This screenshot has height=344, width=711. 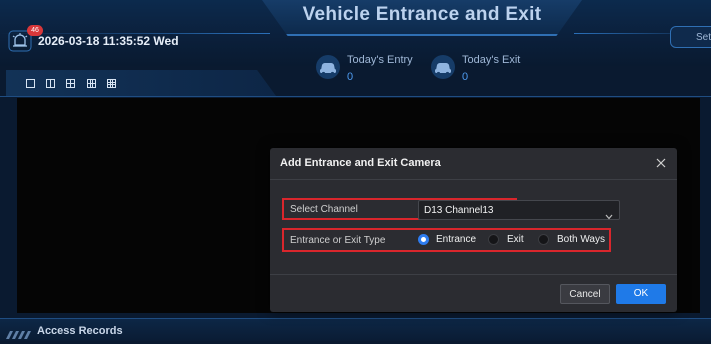 I want to click on dialog-title: Add Entrance and Exit Camera, so click(x=360, y=163).